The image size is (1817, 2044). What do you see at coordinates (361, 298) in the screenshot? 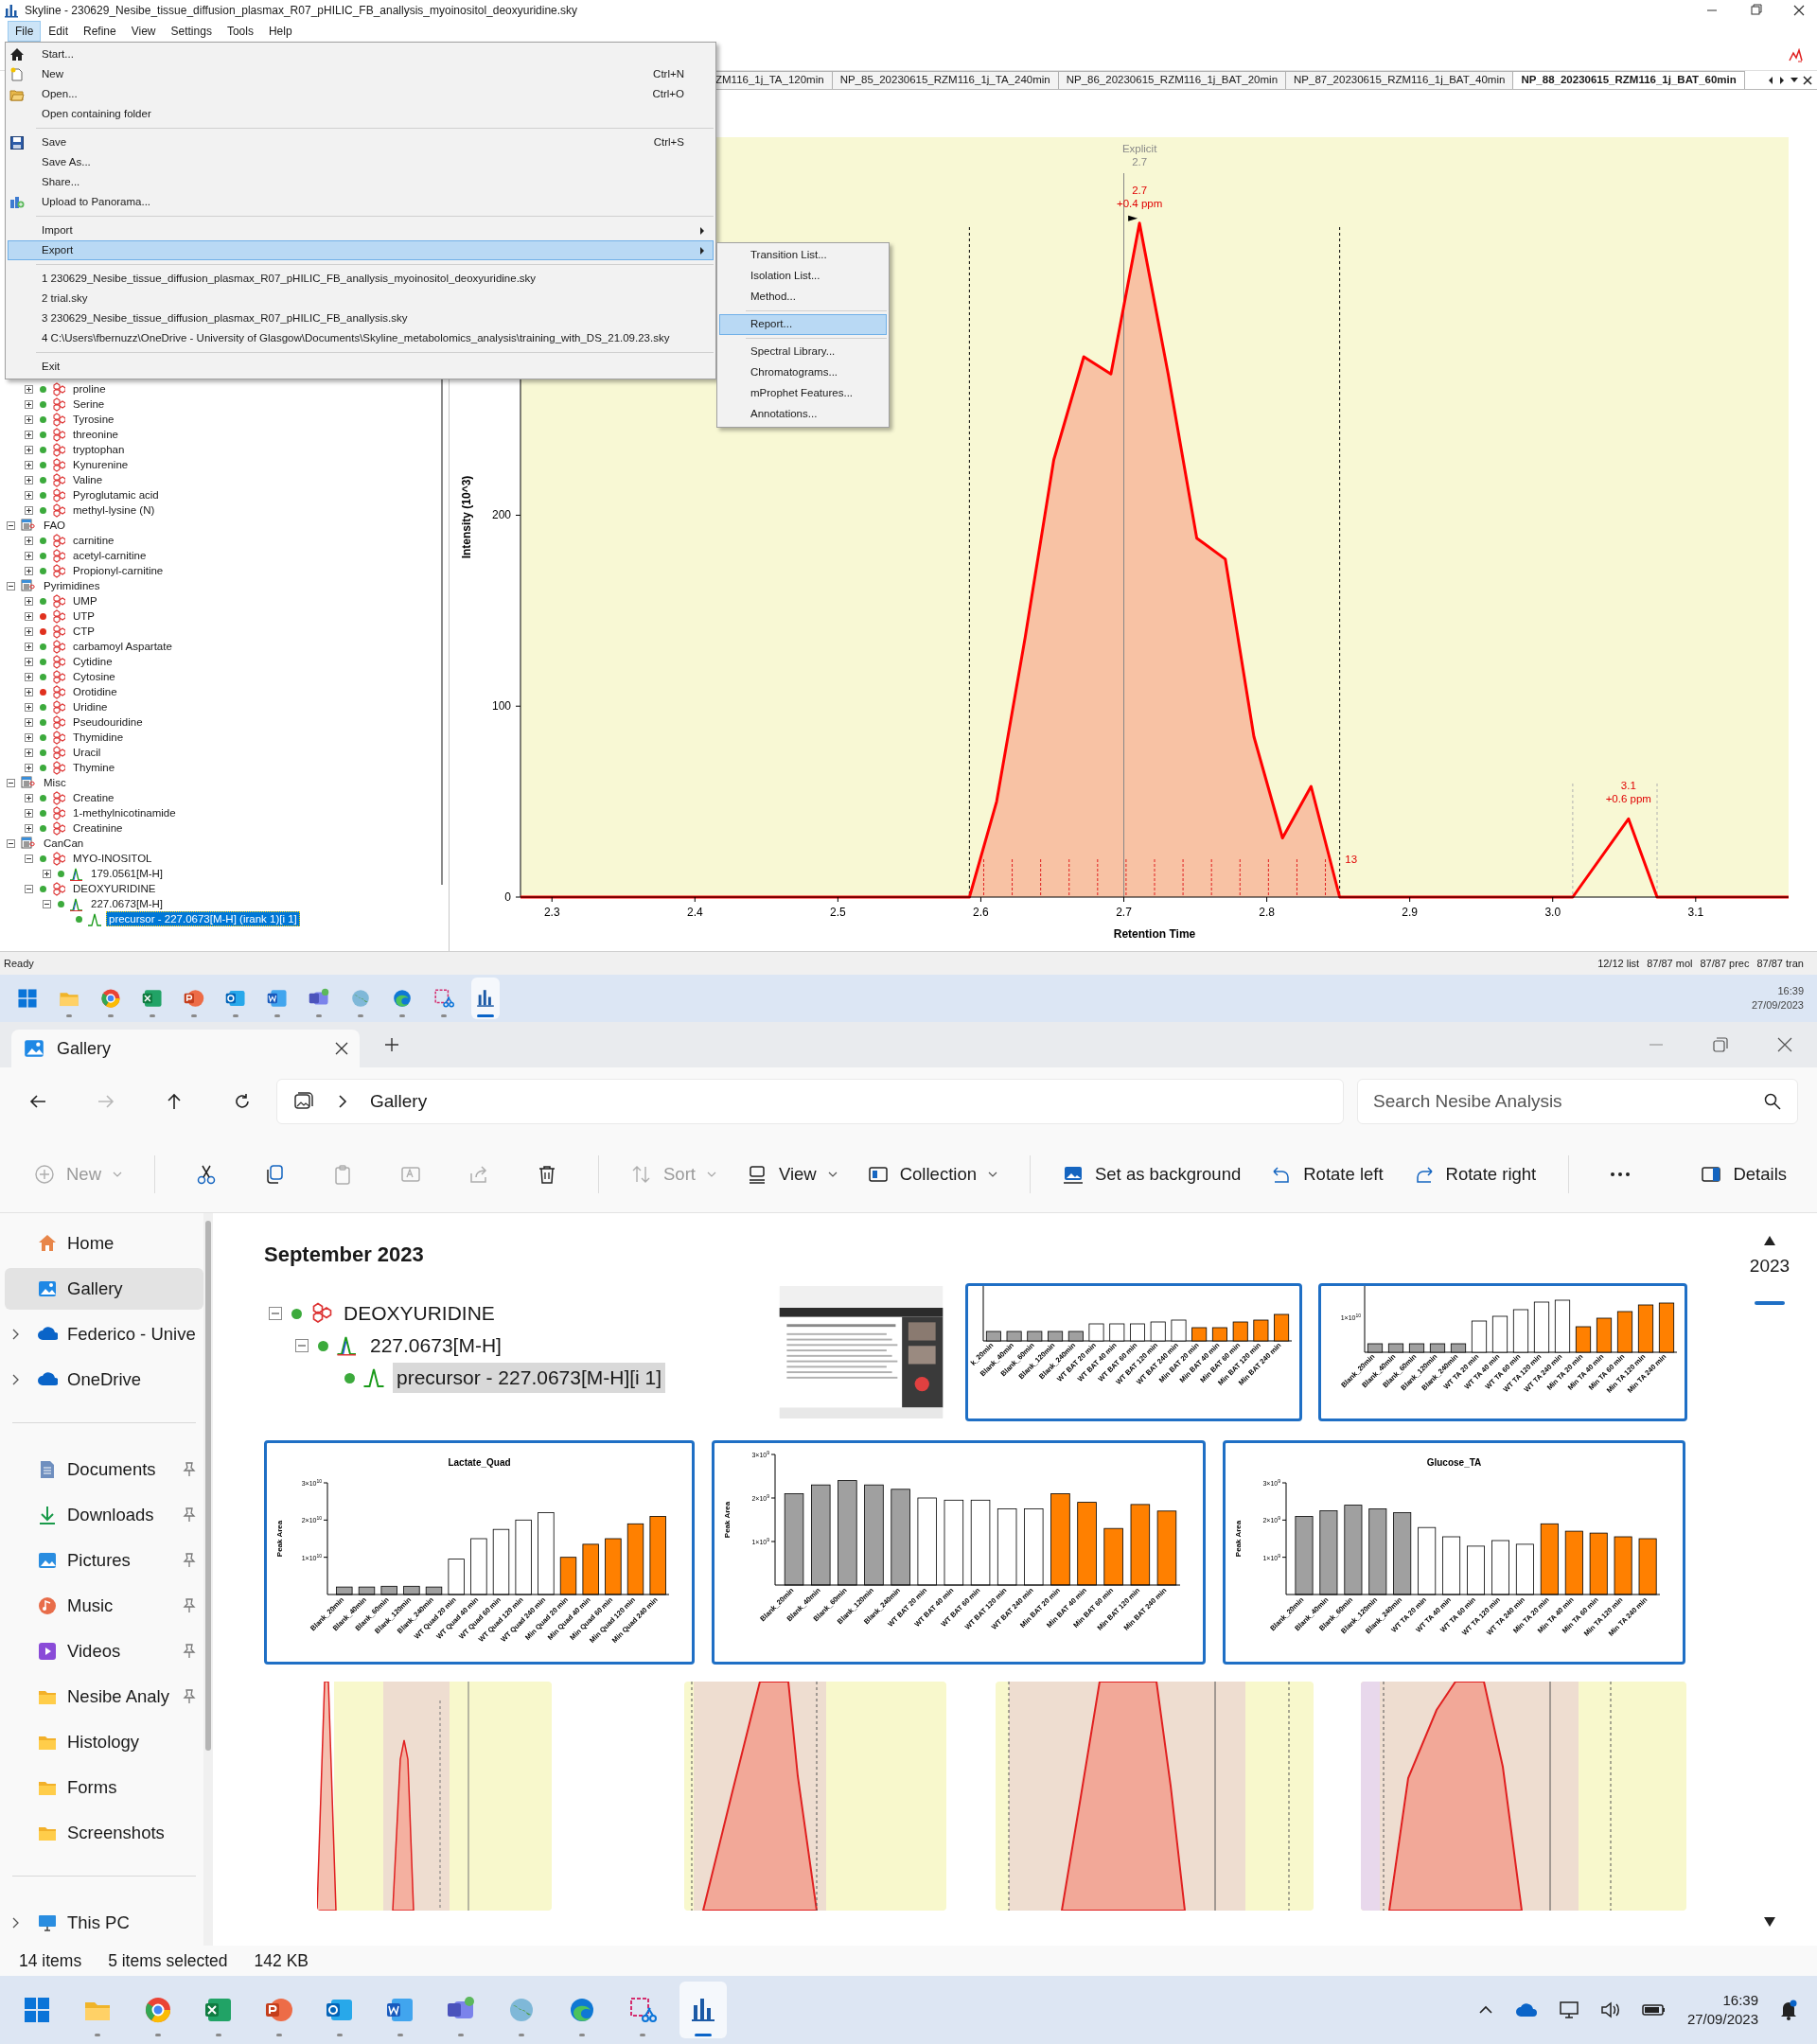
I see `menu-item: 2 trial.sky` at bounding box center [361, 298].